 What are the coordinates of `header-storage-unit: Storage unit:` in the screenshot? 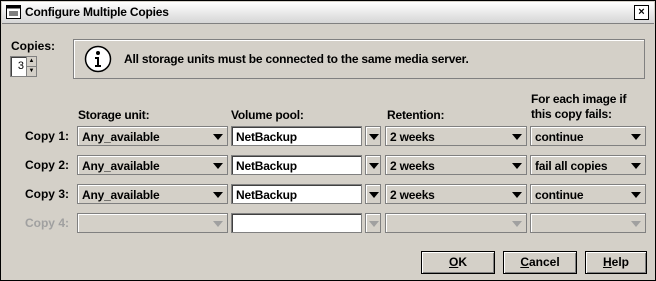 It's located at (114, 115).